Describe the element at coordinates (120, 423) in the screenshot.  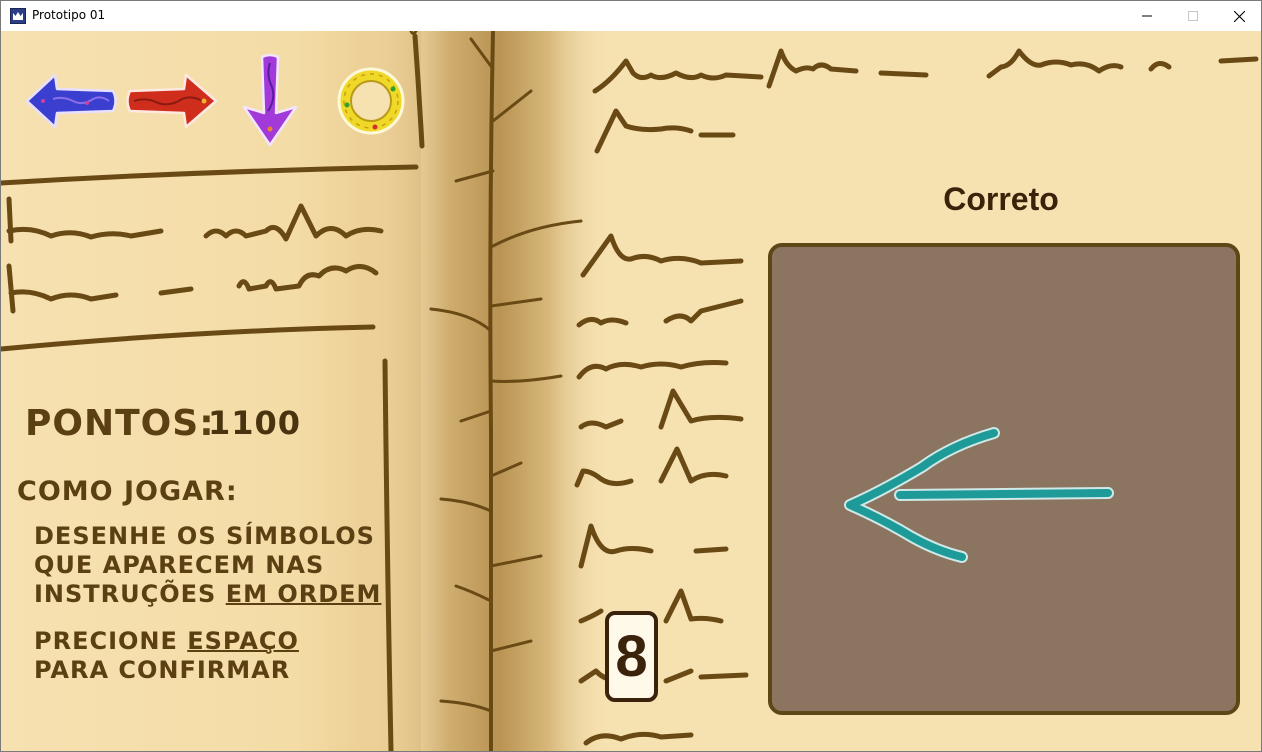
I see `score-label: PONTOS:` at that location.